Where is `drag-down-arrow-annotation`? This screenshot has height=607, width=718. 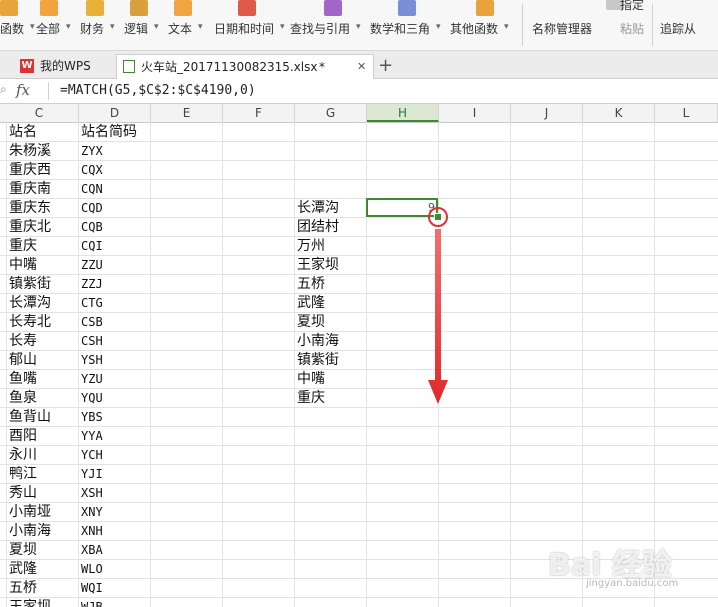 drag-down-arrow-annotation is located at coordinates (438, 316).